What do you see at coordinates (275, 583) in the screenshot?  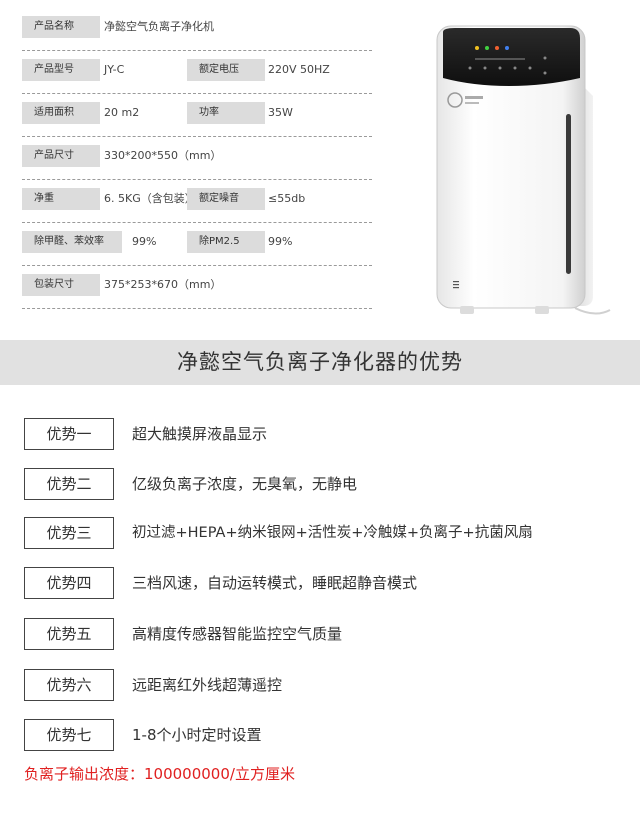 I see `advantage-text: 三档风速，自动运转模式，睡眠超静音模式` at bounding box center [275, 583].